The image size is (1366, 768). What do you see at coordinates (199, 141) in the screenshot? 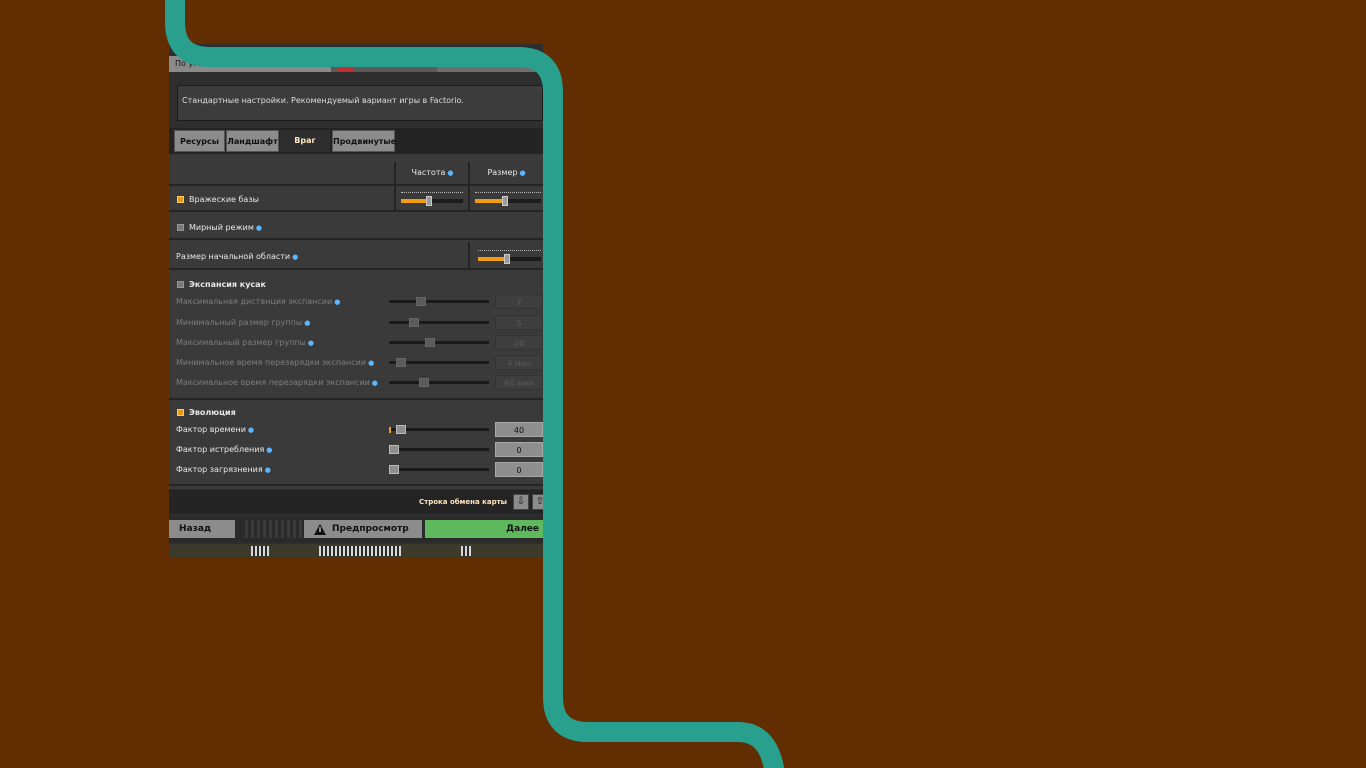
I see `tab-resources: Ресурсы` at bounding box center [199, 141].